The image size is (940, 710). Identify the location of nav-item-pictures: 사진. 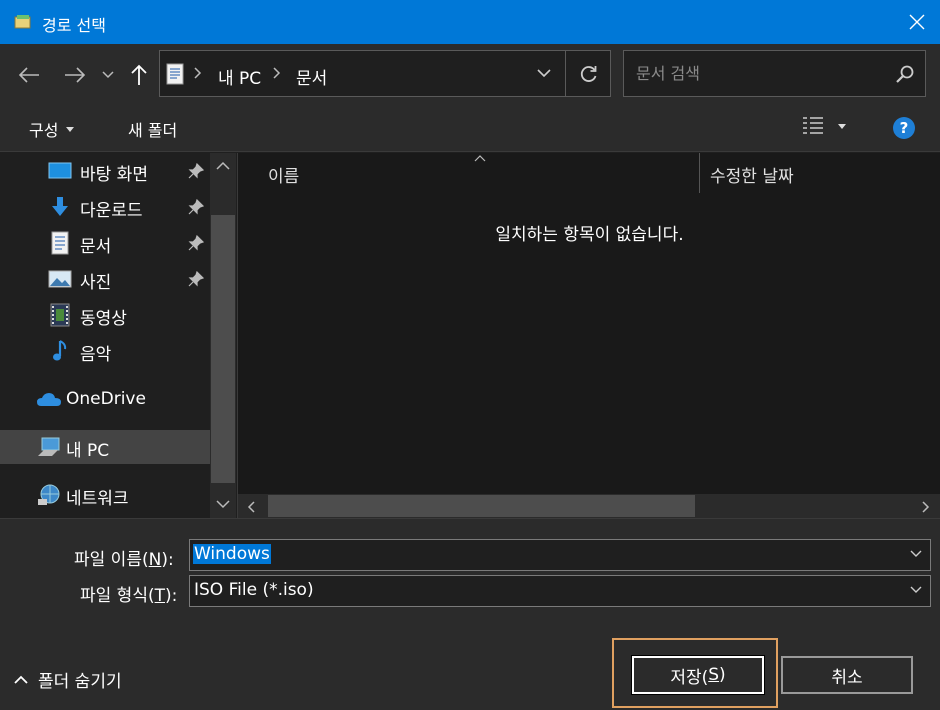
(105, 279).